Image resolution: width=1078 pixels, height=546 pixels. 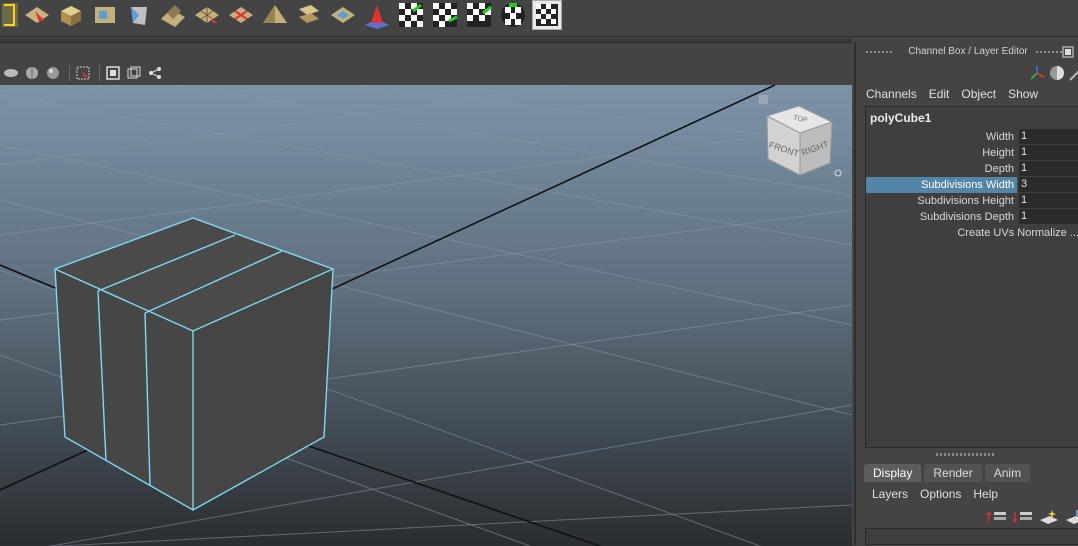 I want to click on speed-icon, so click(x=1057, y=73).